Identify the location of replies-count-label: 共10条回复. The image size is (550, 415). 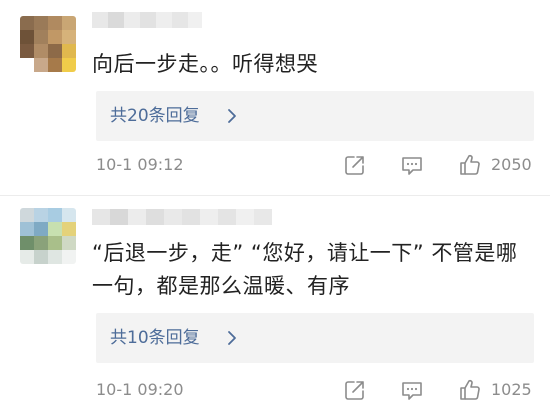
(155, 338).